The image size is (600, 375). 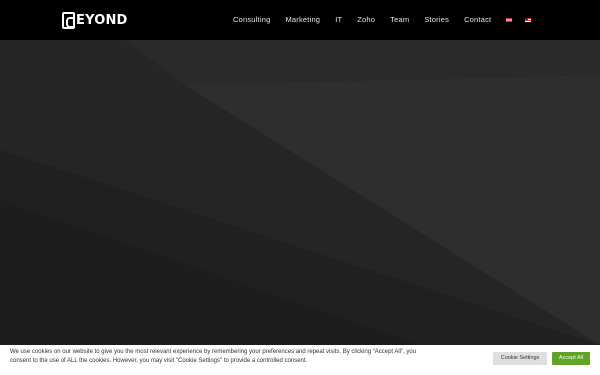 I want to click on accept-all-button: Accept All, so click(x=571, y=358).